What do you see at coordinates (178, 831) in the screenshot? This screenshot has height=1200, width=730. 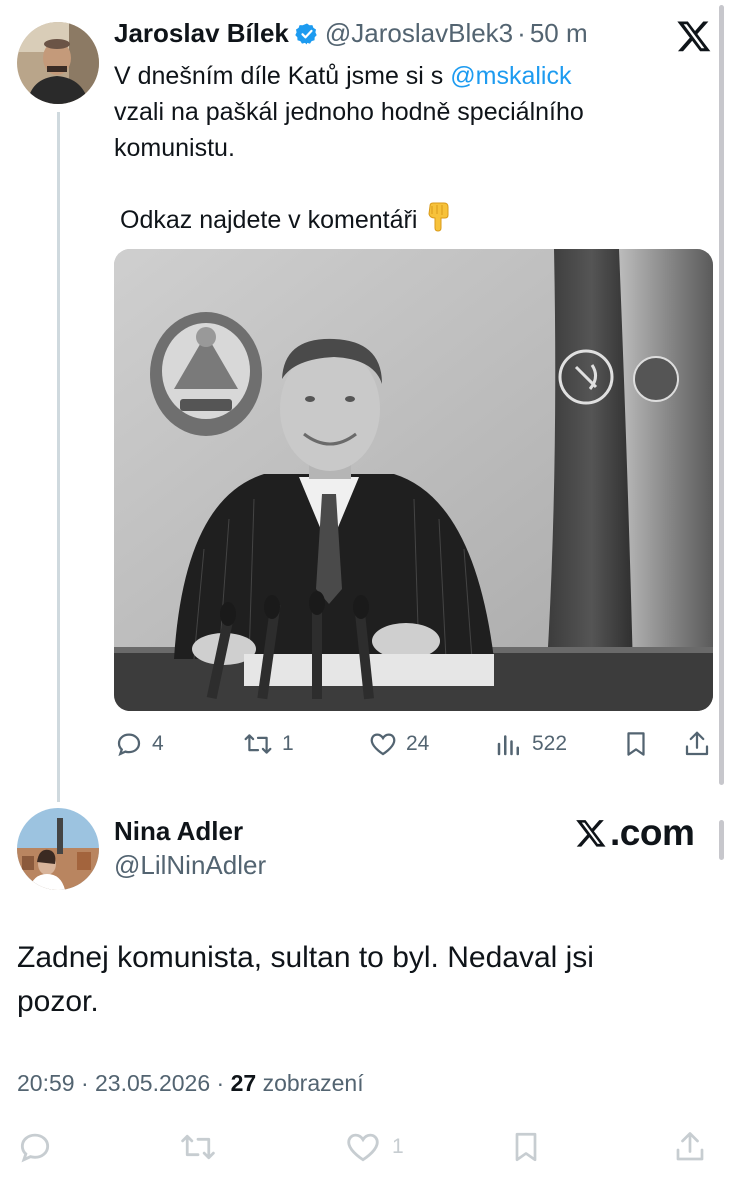 I see `reply-author-name: Nina Adler` at bounding box center [178, 831].